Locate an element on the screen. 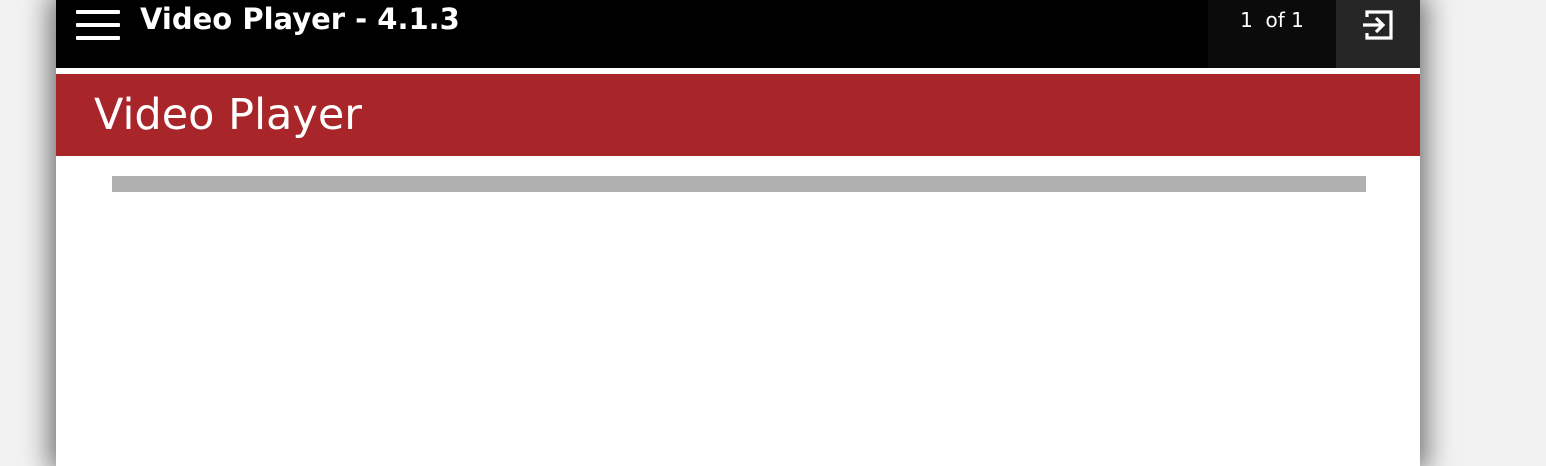 The image size is (1546, 466). exit-button is located at coordinates (1378, 34).